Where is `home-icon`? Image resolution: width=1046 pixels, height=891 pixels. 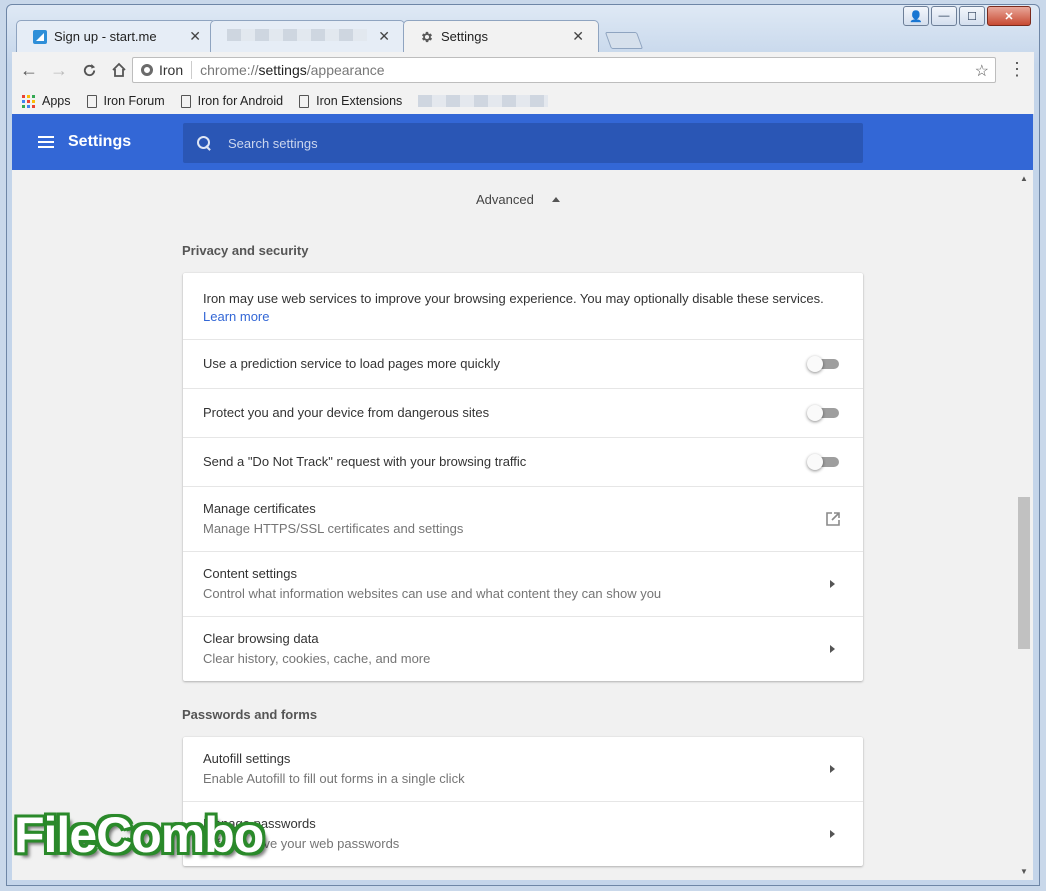 home-icon is located at coordinates (119, 69).